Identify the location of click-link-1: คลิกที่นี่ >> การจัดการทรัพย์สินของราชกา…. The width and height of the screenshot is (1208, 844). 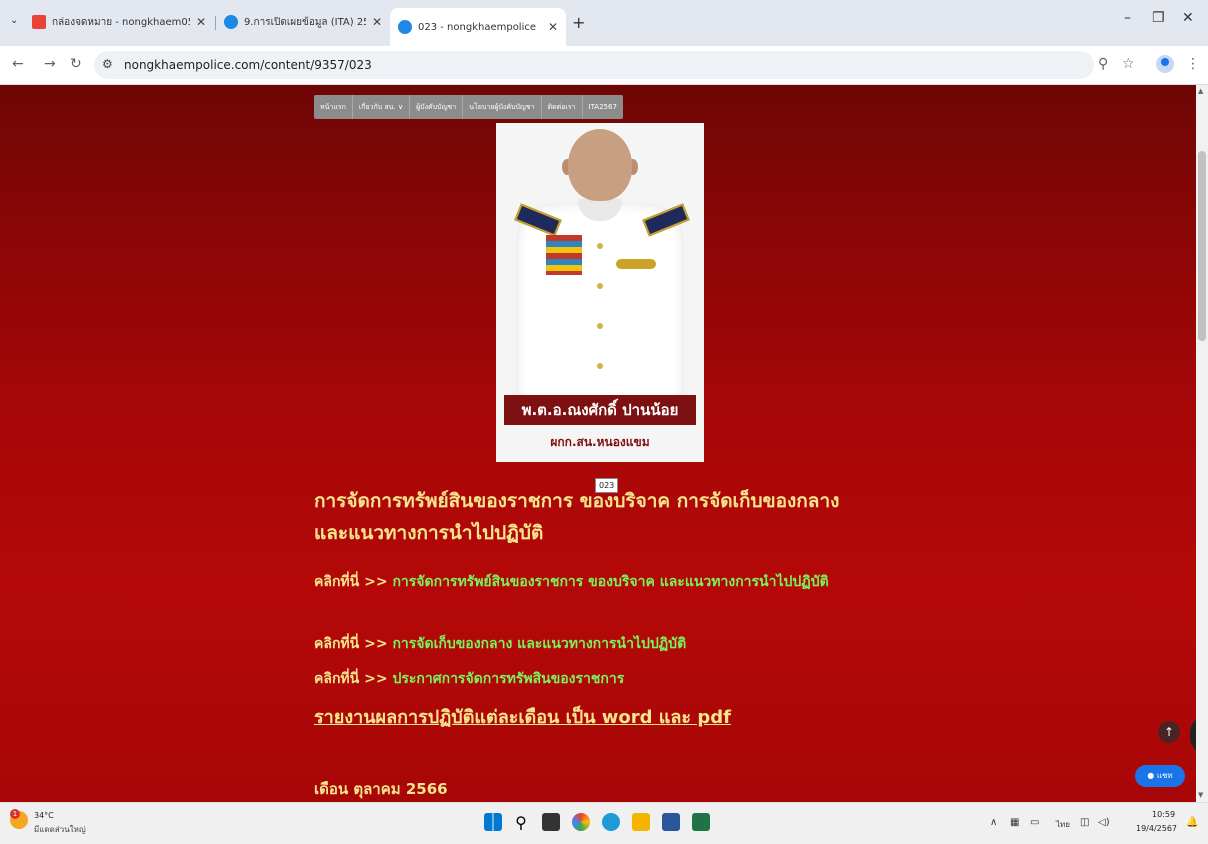
(614, 582).